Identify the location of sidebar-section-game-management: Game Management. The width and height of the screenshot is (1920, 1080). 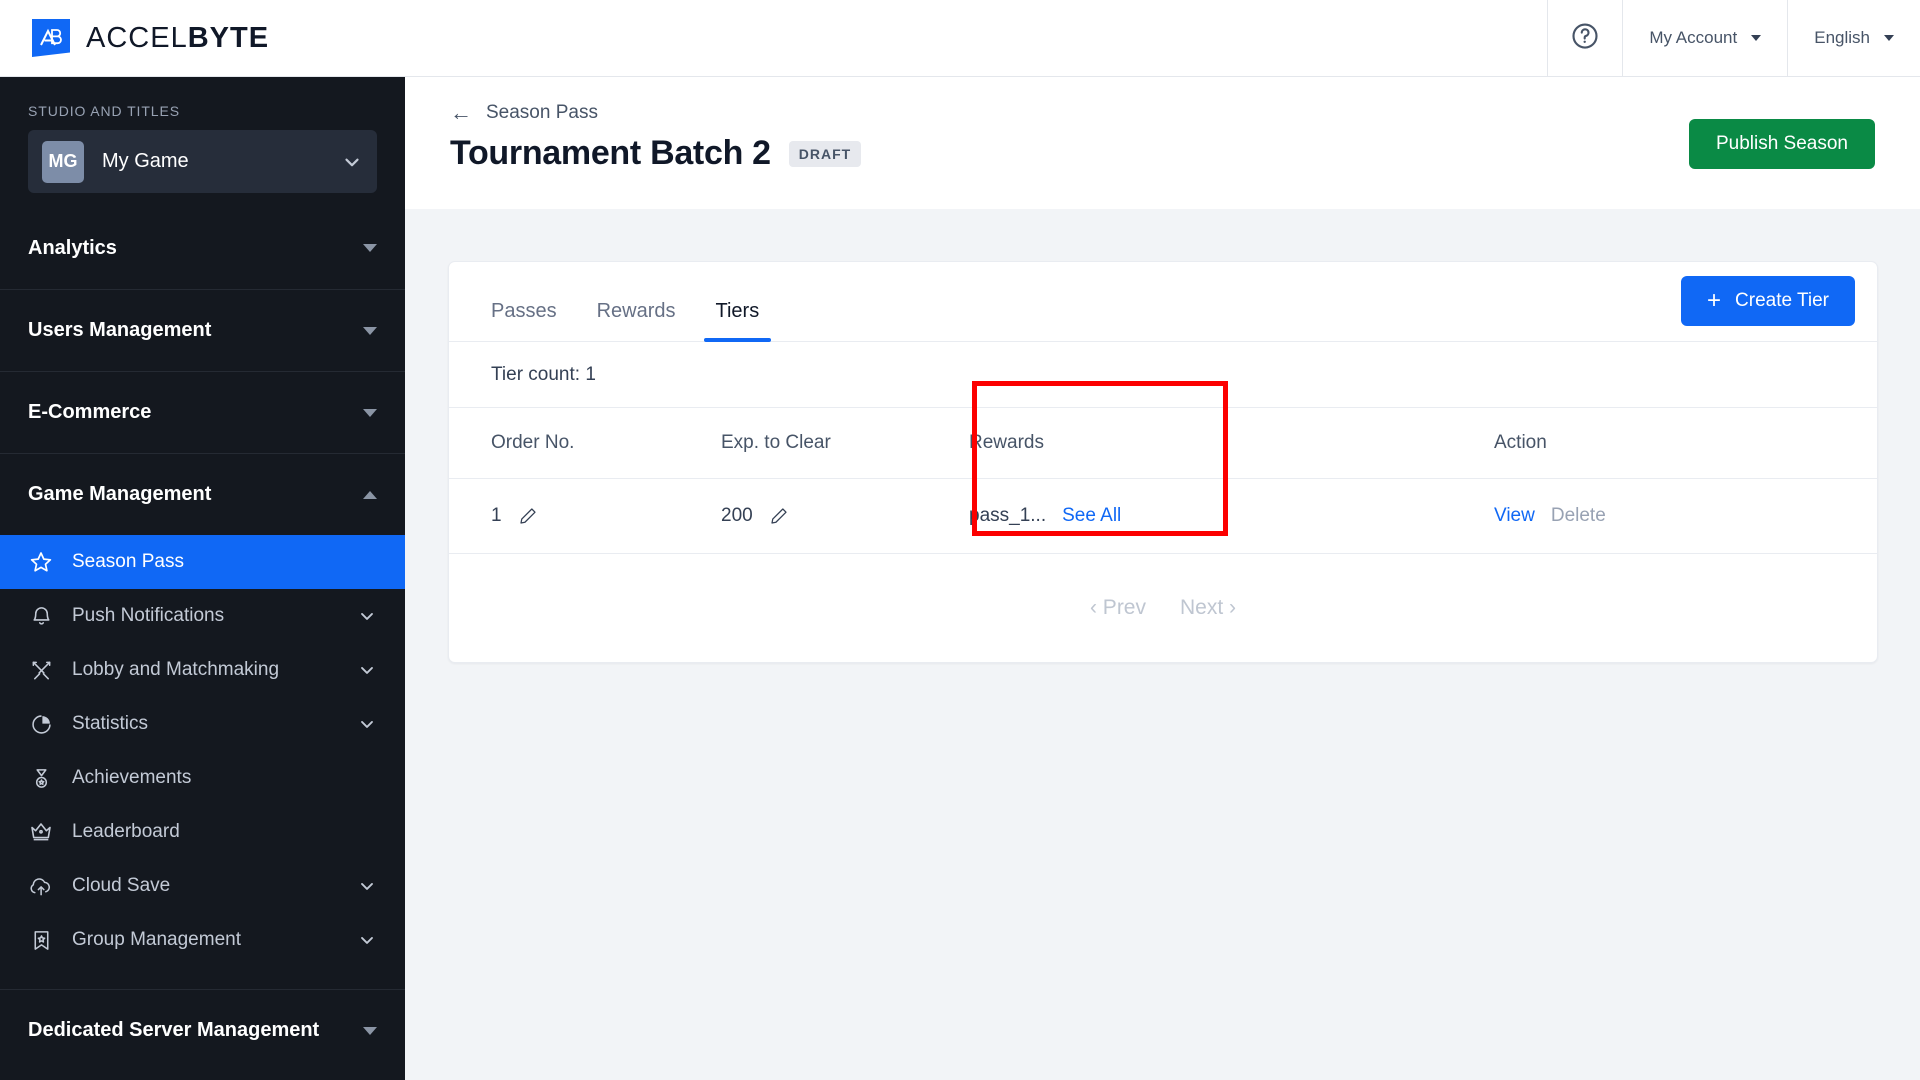
(202, 494).